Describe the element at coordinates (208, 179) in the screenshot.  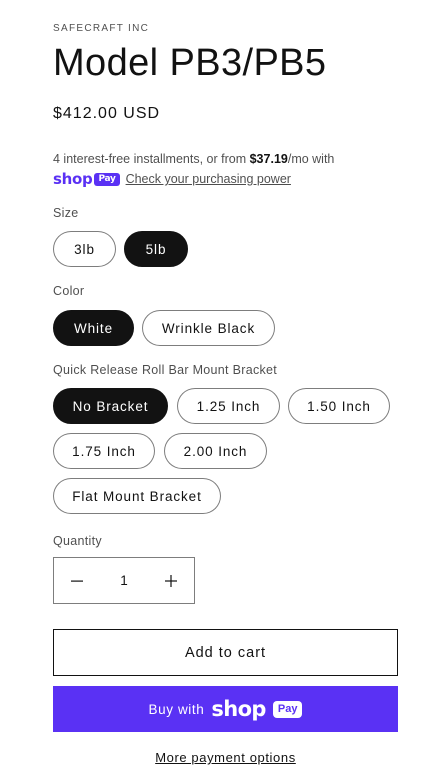
I see `purchasing-power-link: Check your purchasing power` at that location.